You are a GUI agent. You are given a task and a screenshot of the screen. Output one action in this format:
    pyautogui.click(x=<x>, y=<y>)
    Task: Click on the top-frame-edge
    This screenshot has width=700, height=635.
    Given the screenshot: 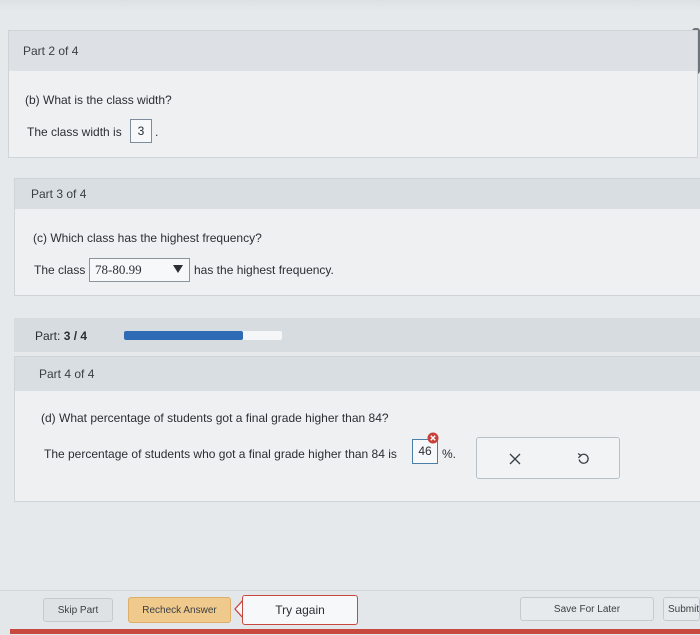 What is the action you would take?
    pyautogui.click(x=350, y=7)
    